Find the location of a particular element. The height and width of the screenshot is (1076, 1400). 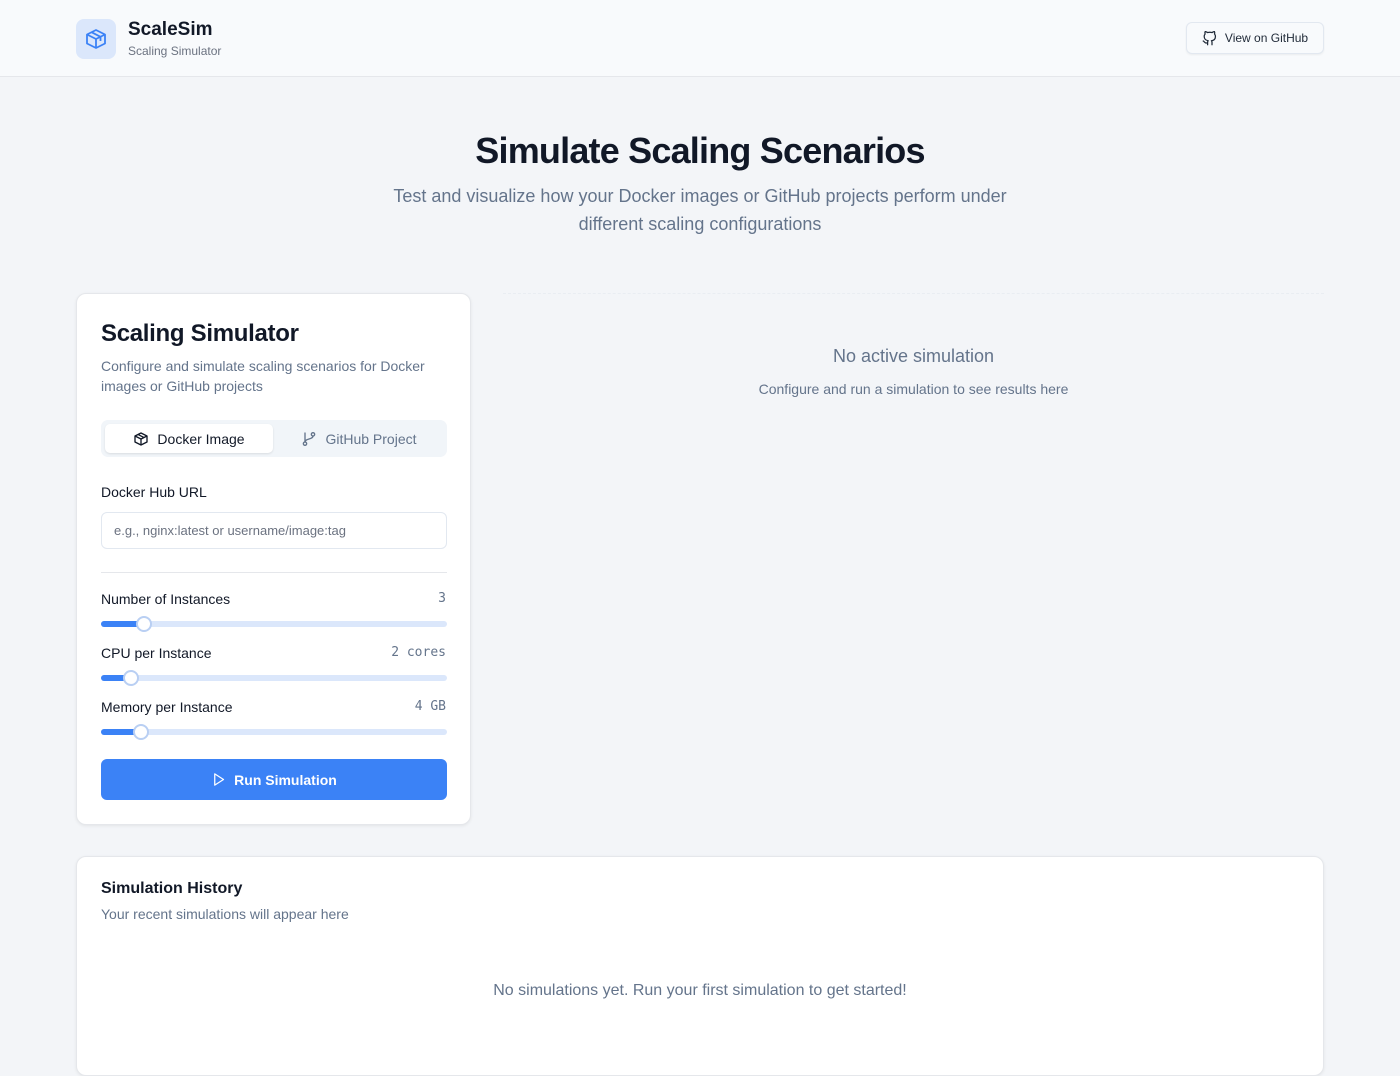

cpu-value: 2 cores is located at coordinates (418, 652).